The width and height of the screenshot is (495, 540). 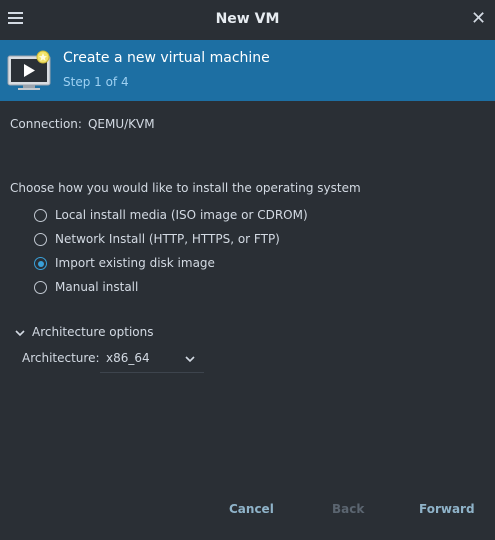 What do you see at coordinates (447, 509) in the screenshot?
I see `forward-button: Forward` at bounding box center [447, 509].